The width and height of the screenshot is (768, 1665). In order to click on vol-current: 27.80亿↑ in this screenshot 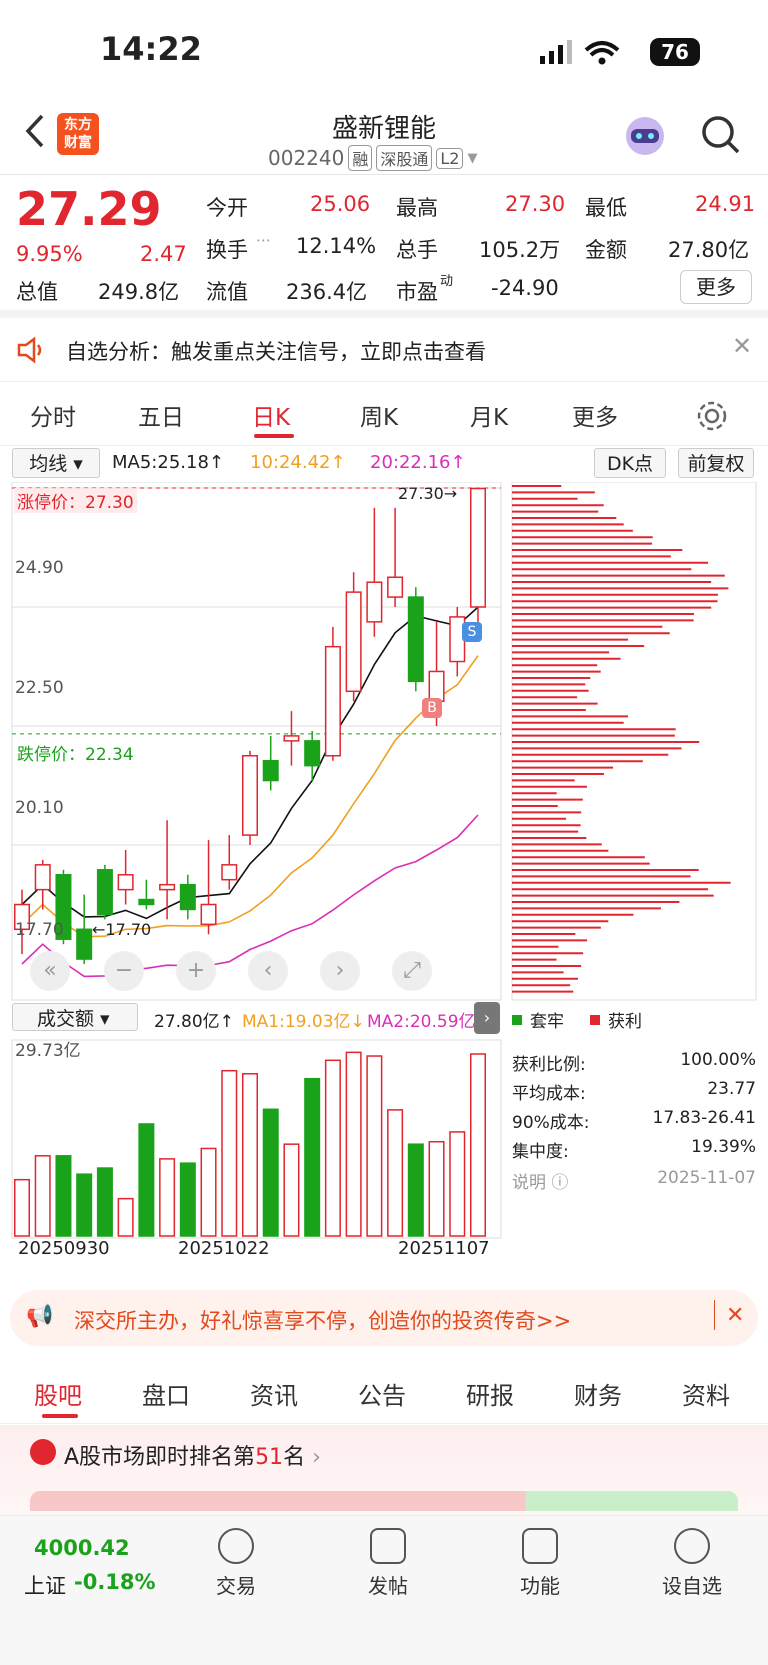, I will do `click(194, 1022)`.